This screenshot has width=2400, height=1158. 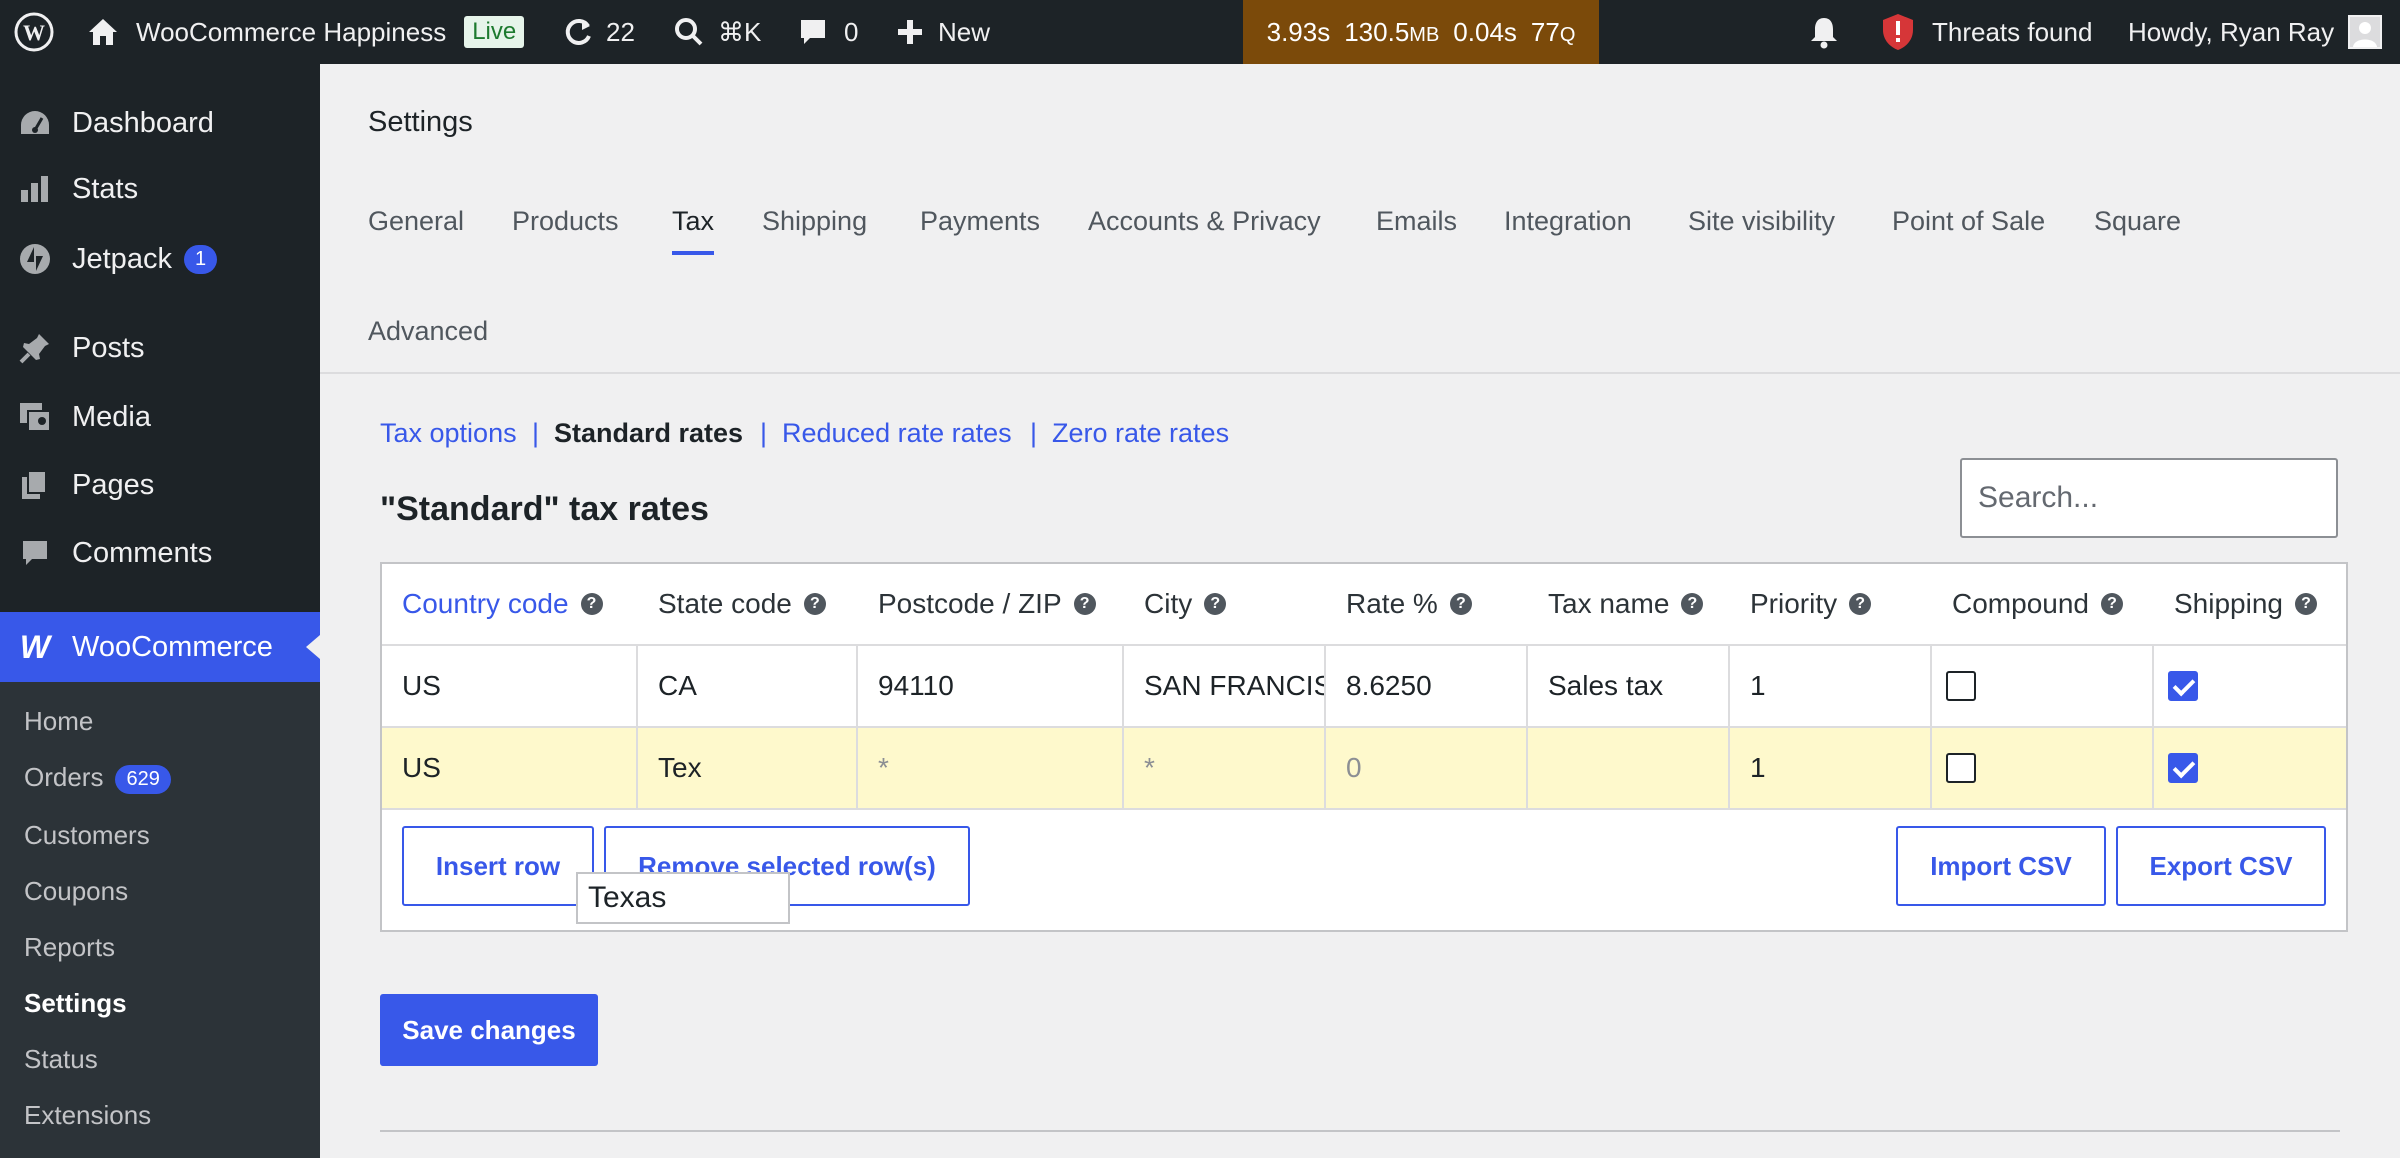 I want to click on tab-payments: Payments, so click(x=980, y=221).